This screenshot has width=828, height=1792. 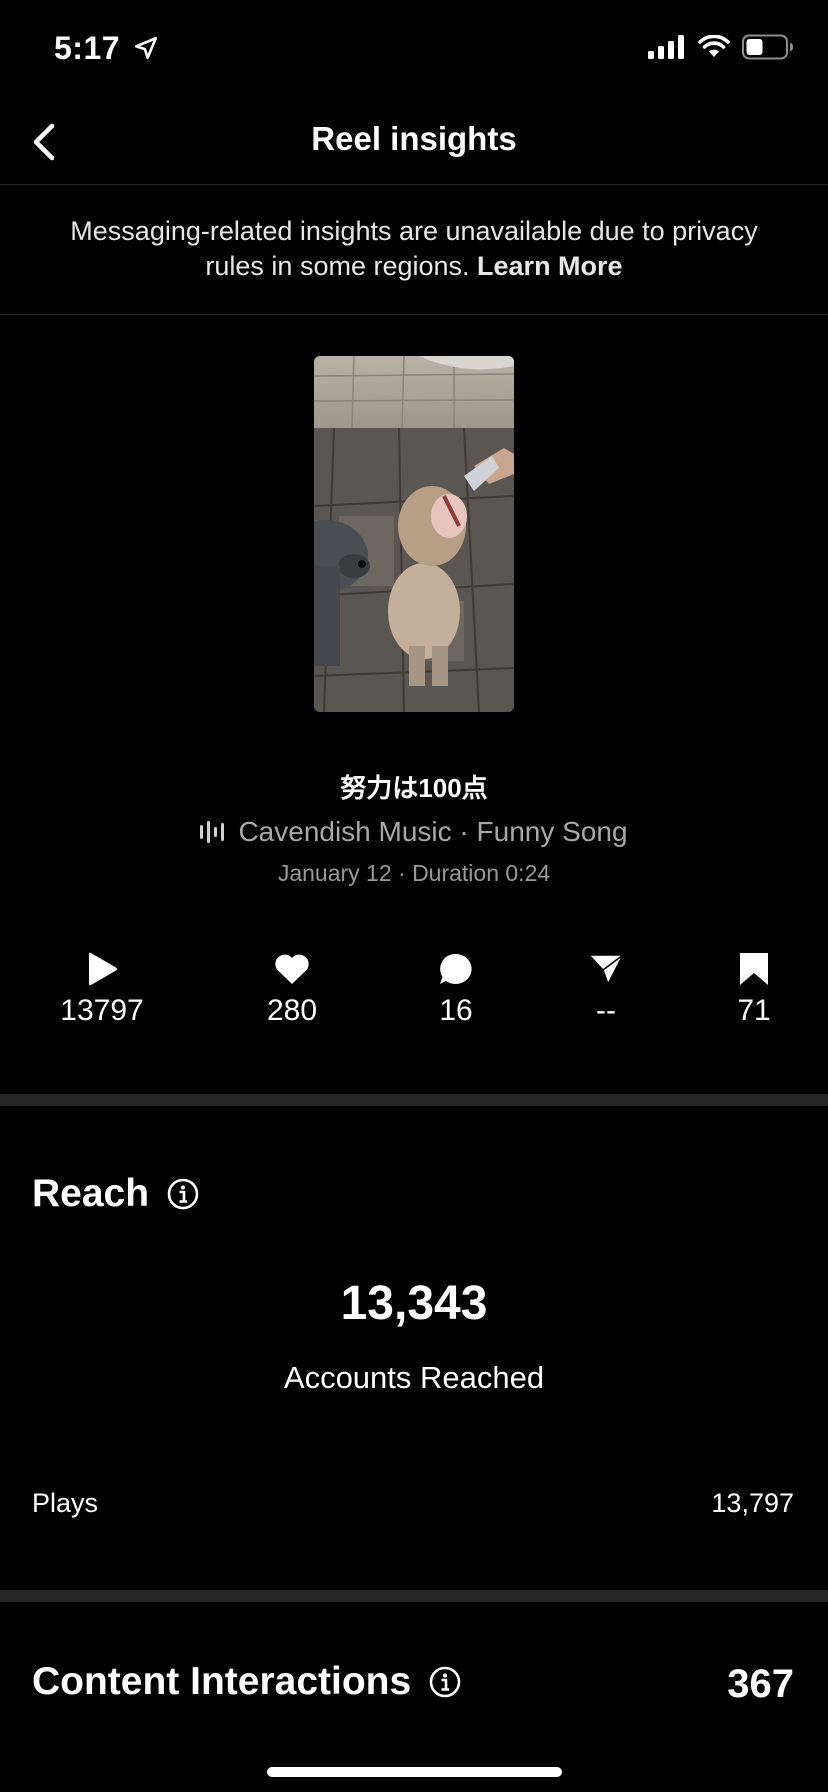 I want to click on status-bar-time: 5:17, so click(x=106, y=48).